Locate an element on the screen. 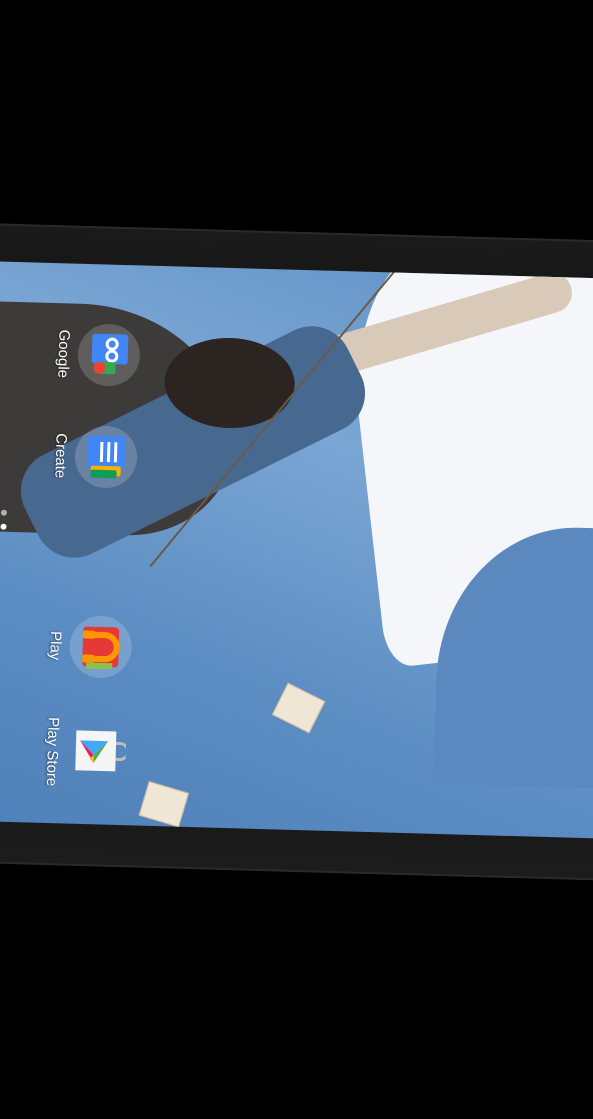  app-create: Create is located at coordinates (94, 457).